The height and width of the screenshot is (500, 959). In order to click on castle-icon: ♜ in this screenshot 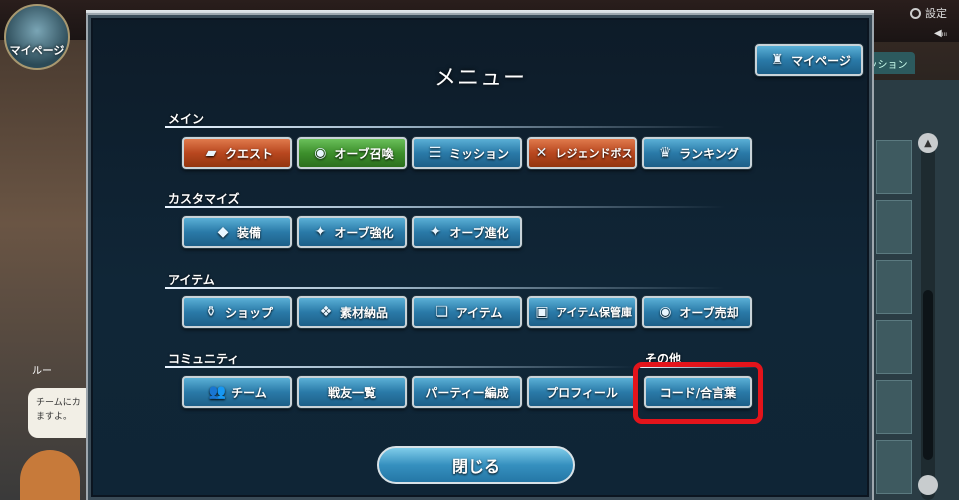, I will do `click(777, 60)`.